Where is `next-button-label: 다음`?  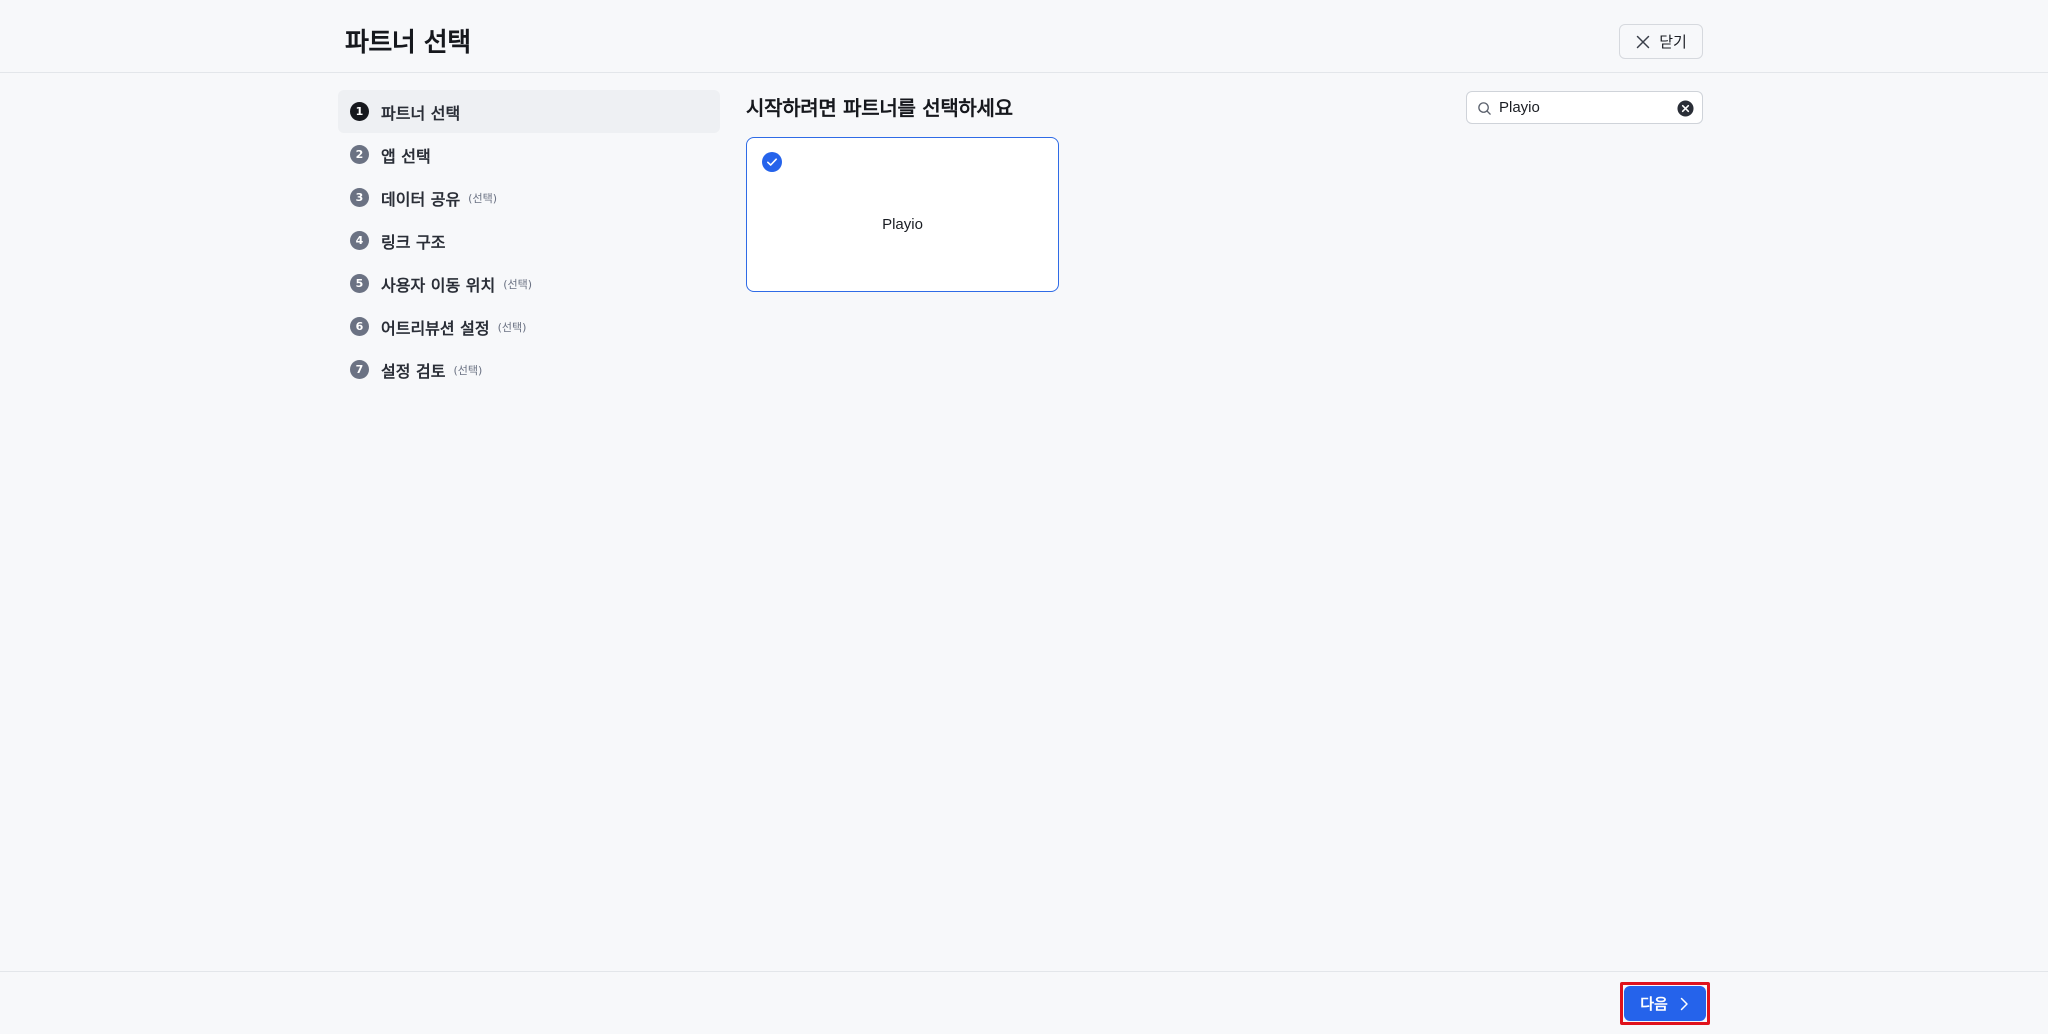 next-button-label: 다음 is located at coordinates (1654, 1004).